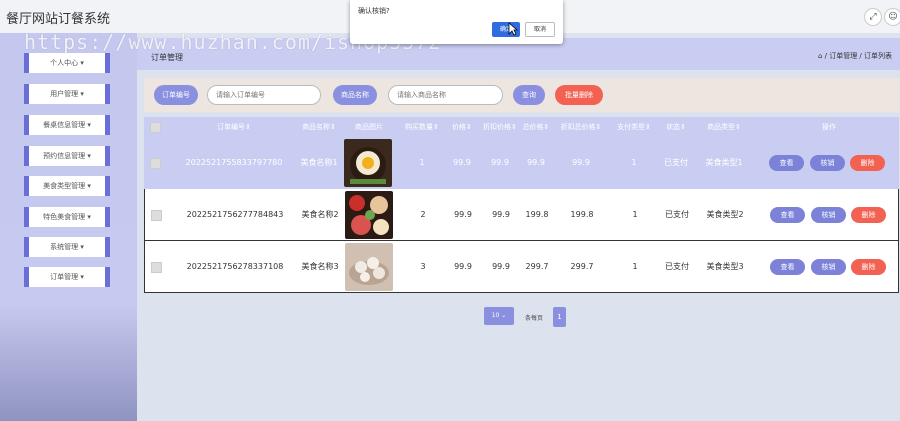 The width and height of the screenshot is (900, 421). I want to click on product-name-input, so click(445, 95).